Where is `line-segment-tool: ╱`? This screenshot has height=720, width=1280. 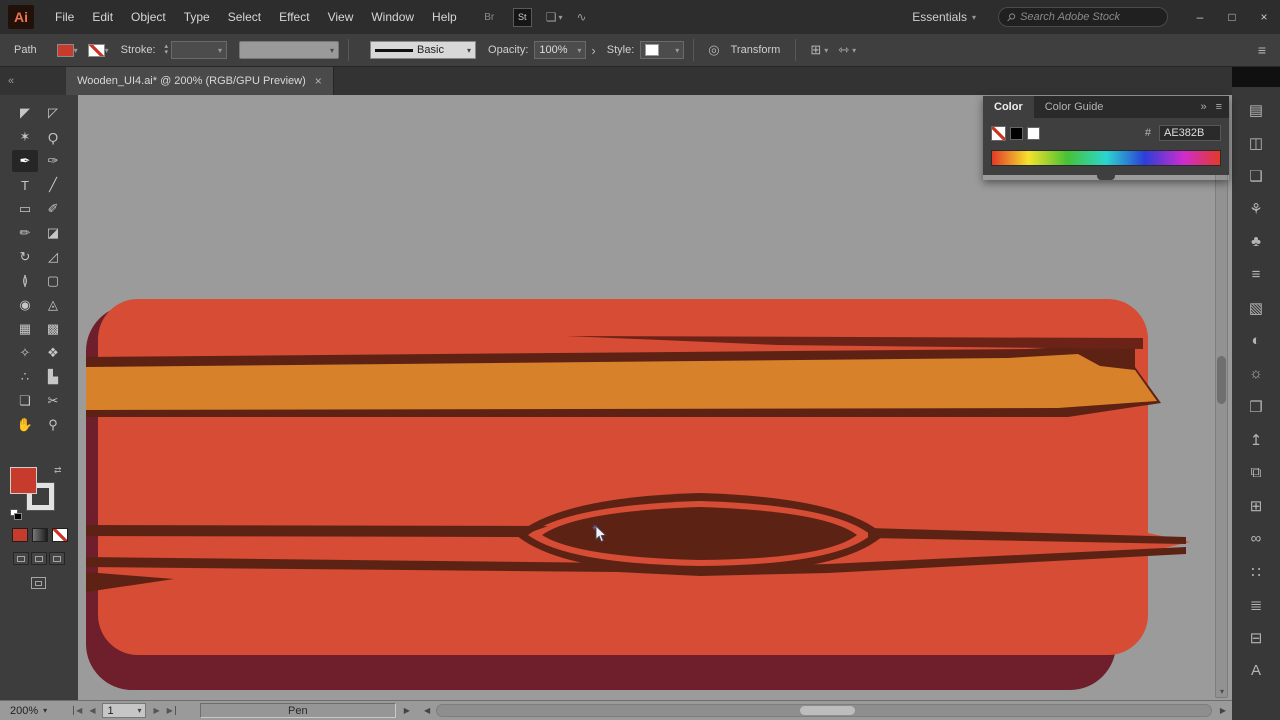 line-segment-tool: ╱ is located at coordinates (53, 185).